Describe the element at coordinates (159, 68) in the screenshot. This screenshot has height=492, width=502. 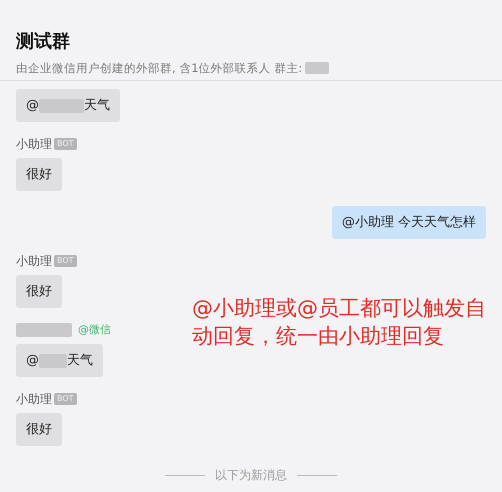
I see `group-description: 由企业微信用户创建的外部群, 含1位外部联系人 群主:` at that location.